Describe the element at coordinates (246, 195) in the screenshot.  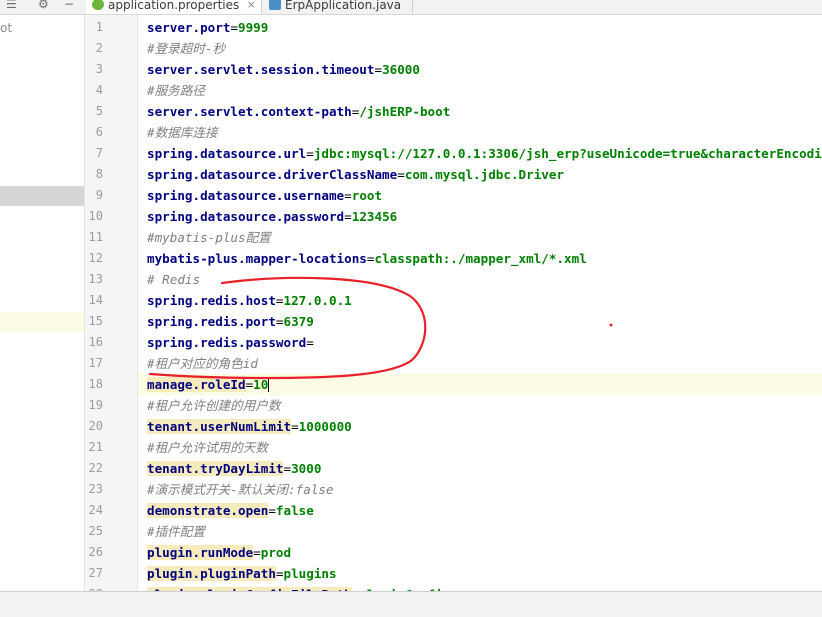
I see `property-key: spring.datasource.username` at that location.